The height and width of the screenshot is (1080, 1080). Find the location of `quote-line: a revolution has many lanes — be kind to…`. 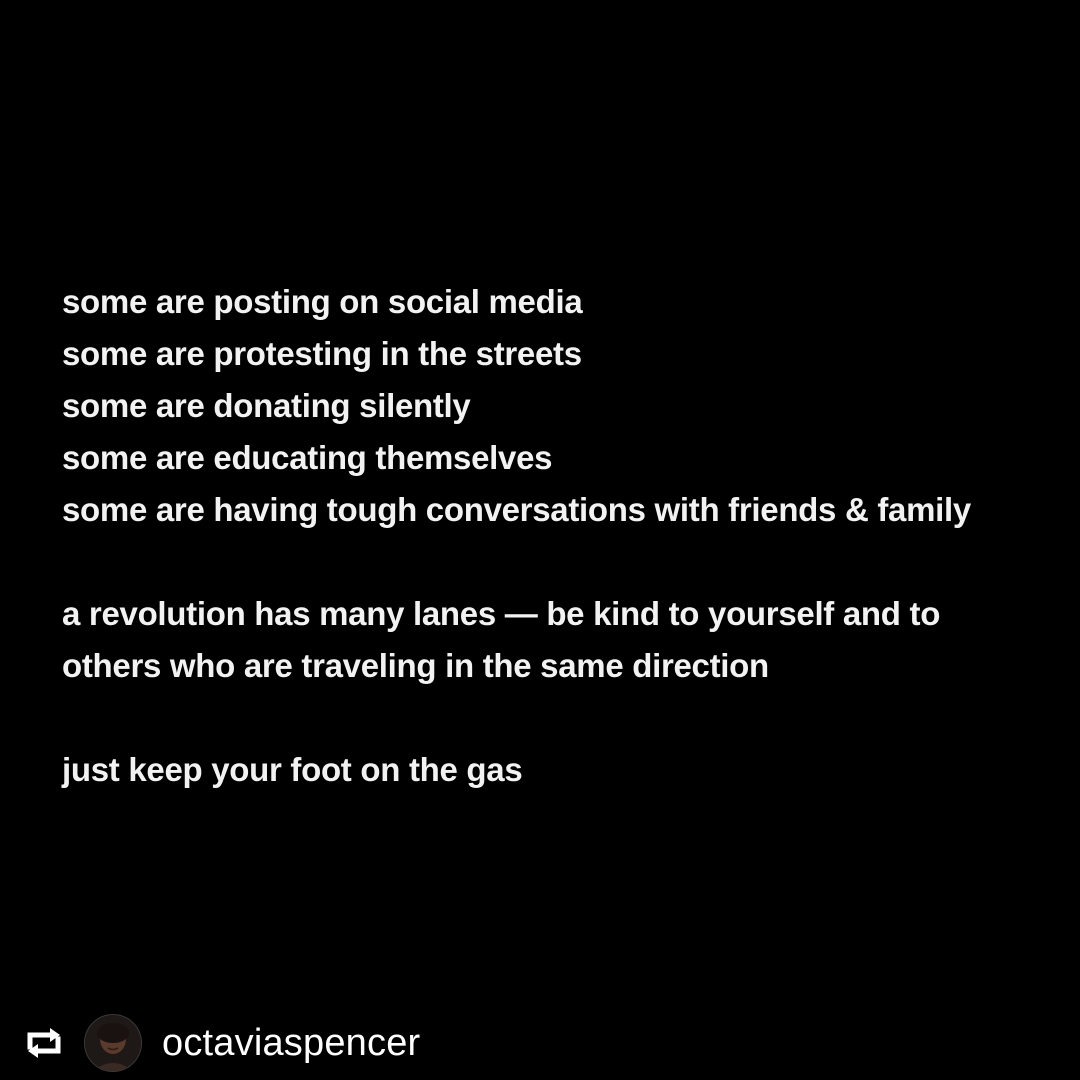

quote-line: a revolution has many lanes — be kind to… is located at coordinates (501, 613).